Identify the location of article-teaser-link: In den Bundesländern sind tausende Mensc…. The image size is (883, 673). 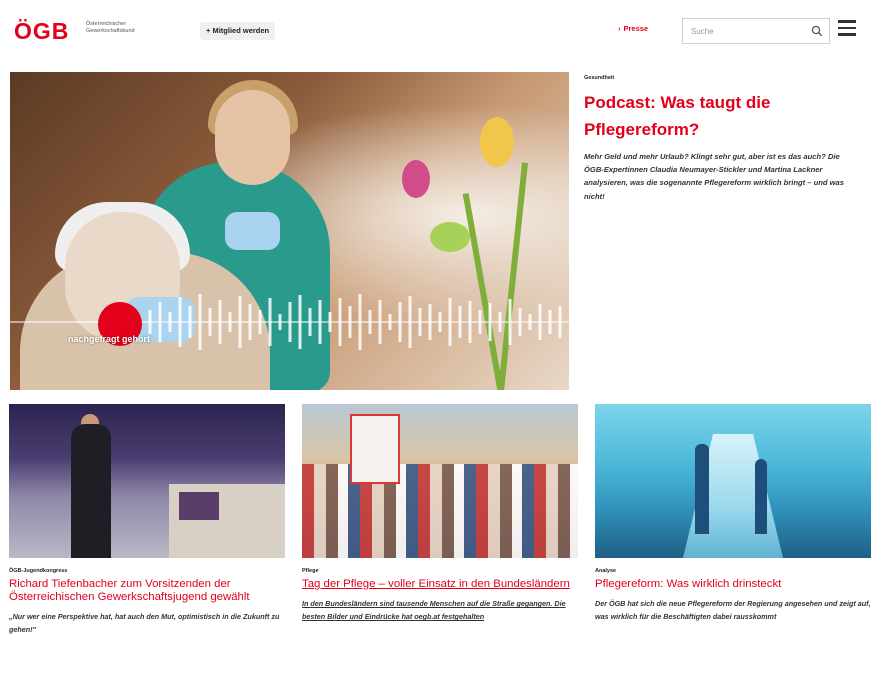
(440, 610).